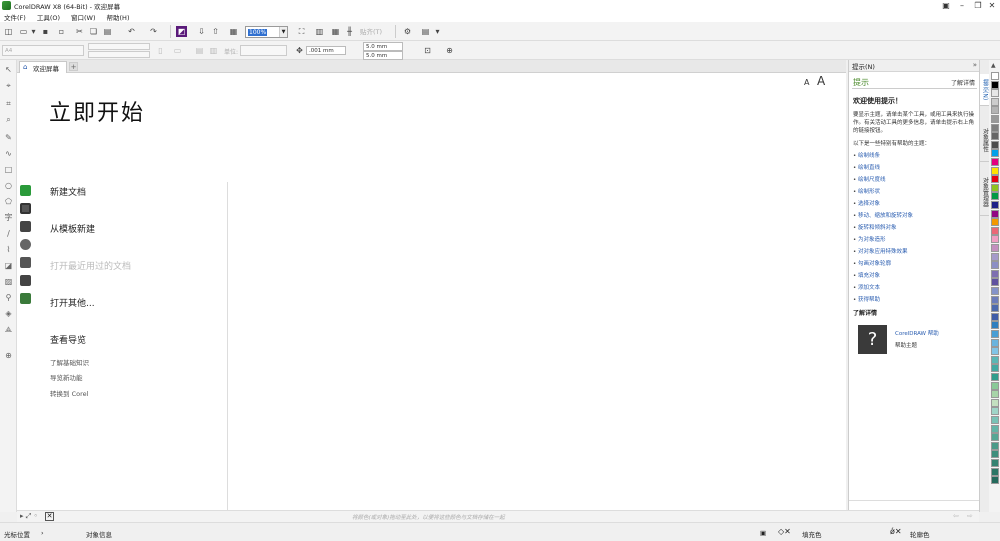 The width and height of the screenshot is (1000, 541). I want to click on add-tab-button: +, so click(73, 66).